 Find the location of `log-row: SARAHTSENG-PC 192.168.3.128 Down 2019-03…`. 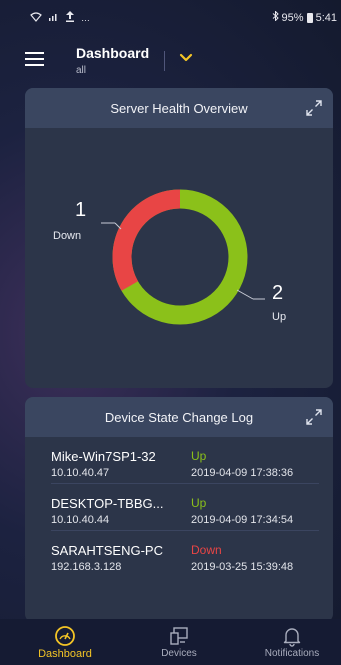

log-row: SARAHTSENG-PC 192.168.3.128 Down 2019-03… is located at coordinates (185, 554).